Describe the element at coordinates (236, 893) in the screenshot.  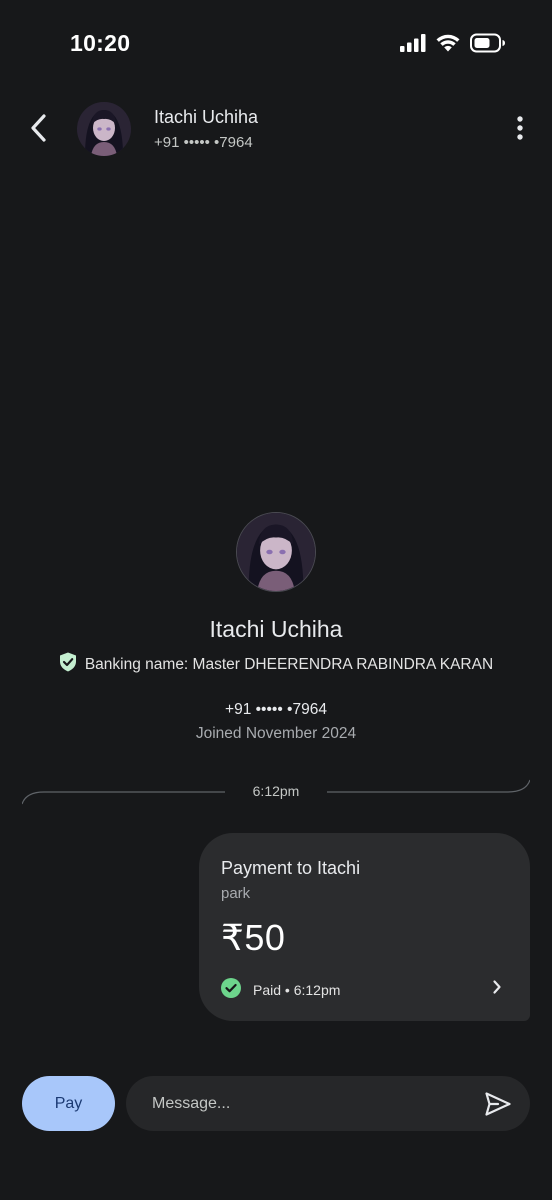
I see `payment-note: park` at that location.